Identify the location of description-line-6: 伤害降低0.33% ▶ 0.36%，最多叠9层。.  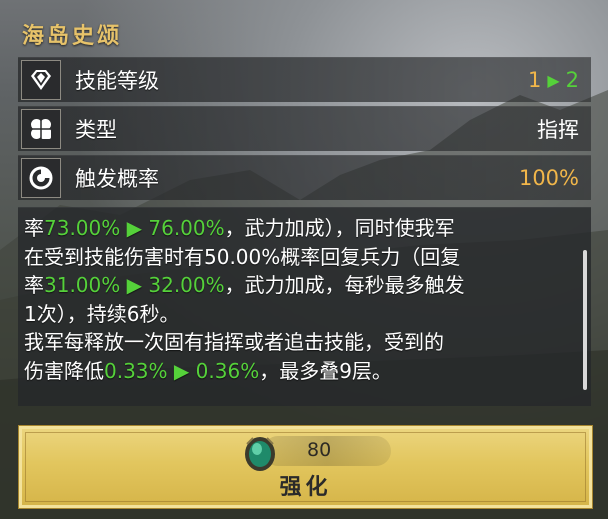
(208, 370).